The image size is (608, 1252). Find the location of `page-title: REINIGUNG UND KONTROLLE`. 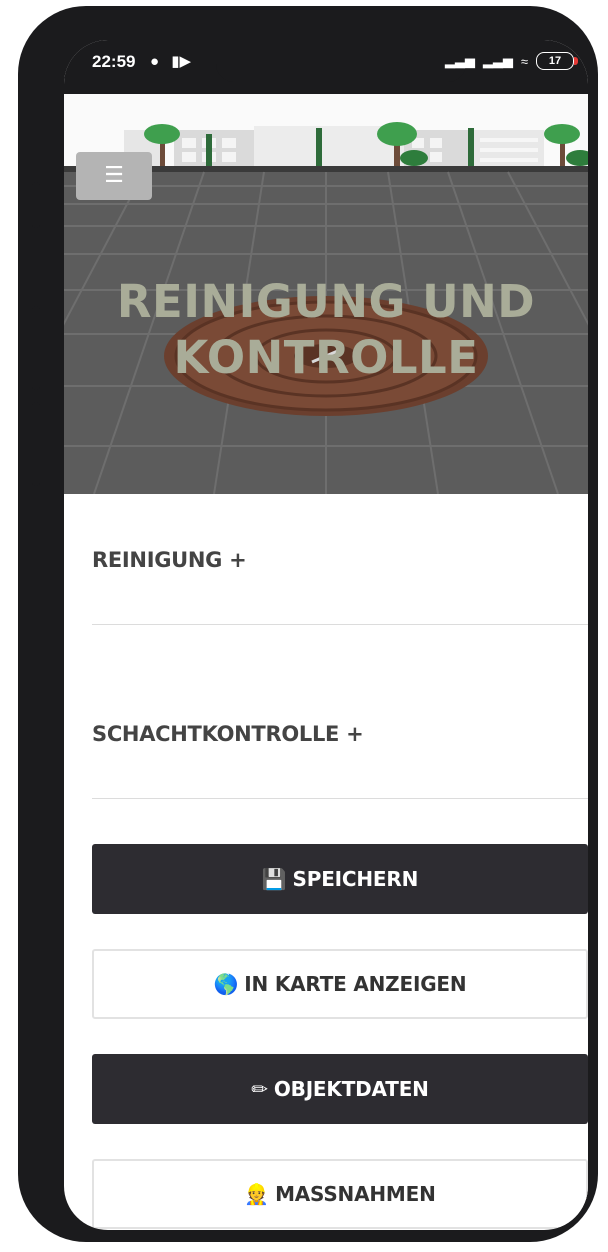

page-title: REINIGUNG UND KONTROLLE is located at coordinates (326, 330).